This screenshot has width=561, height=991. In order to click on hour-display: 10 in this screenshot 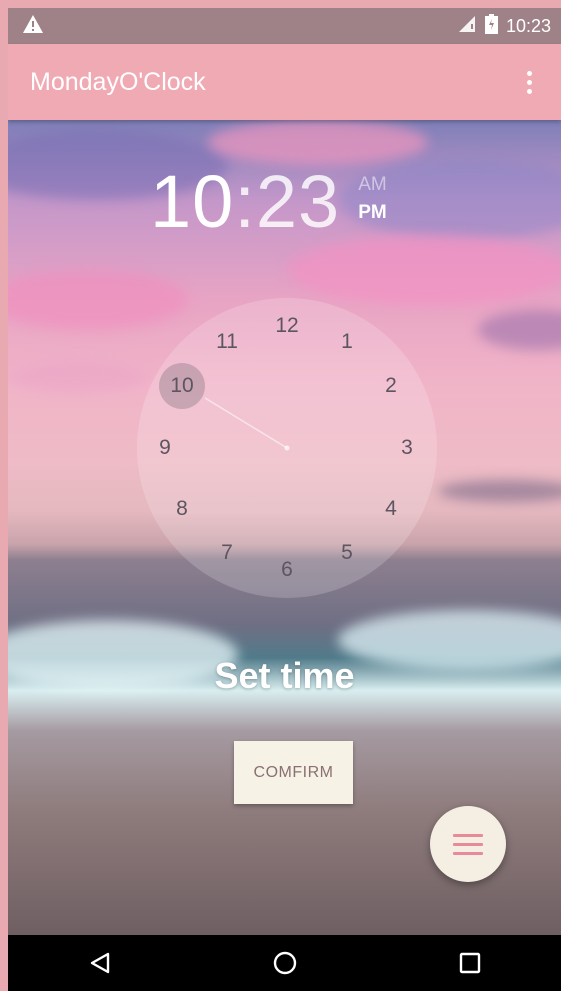, I will do `click(192, 202)`.